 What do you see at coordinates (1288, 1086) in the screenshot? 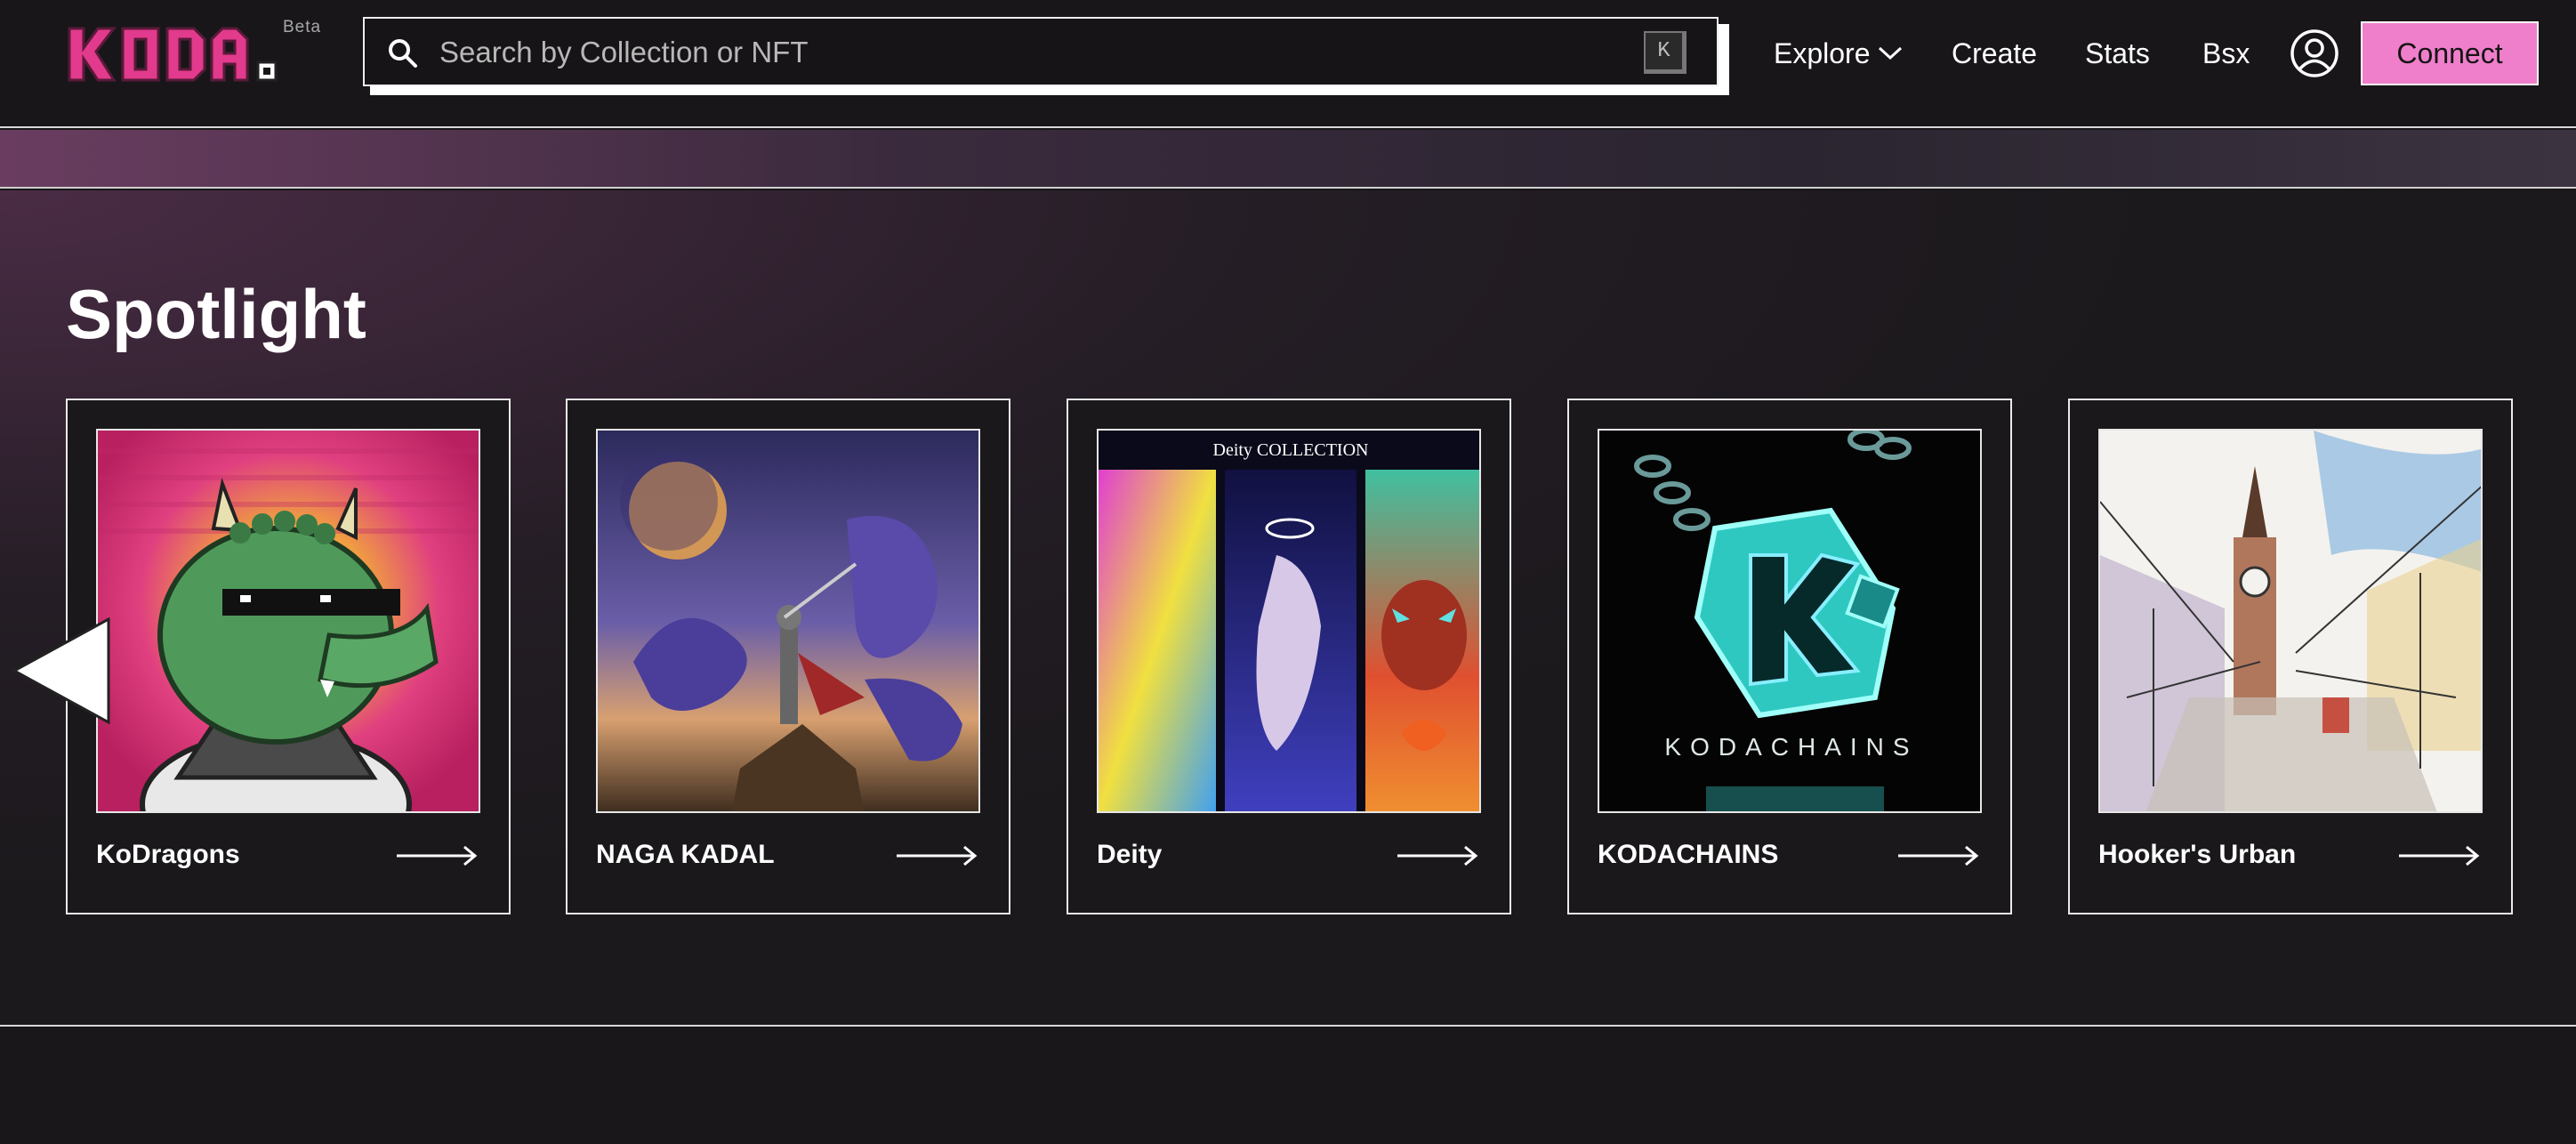
I see `footer-area` at bounding box center [1288, 1086].